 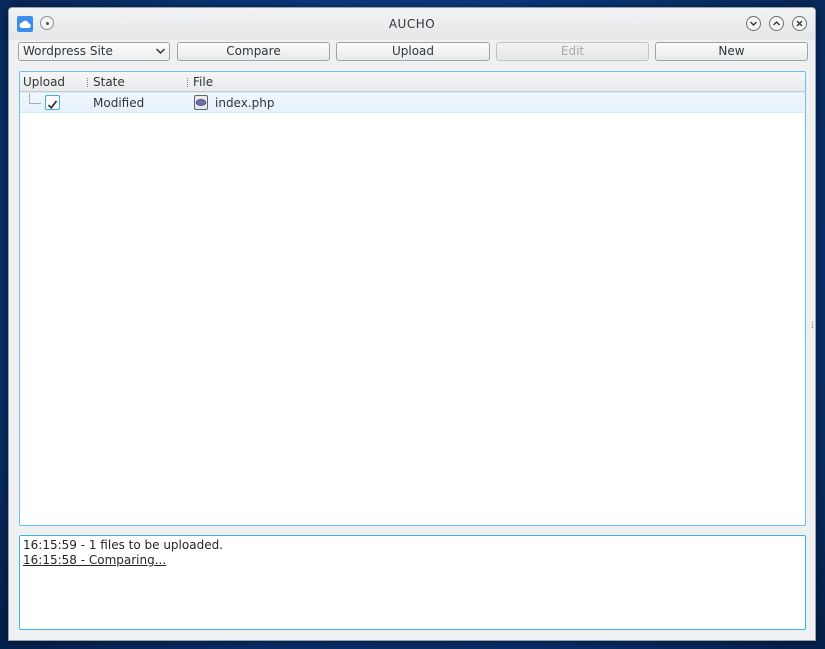 What do you see at coordinates (123, 545) in the screenshot?
I see `log-line: 16:15:59 - 1 files to be uploaded.` at bounding box center [123, 545].